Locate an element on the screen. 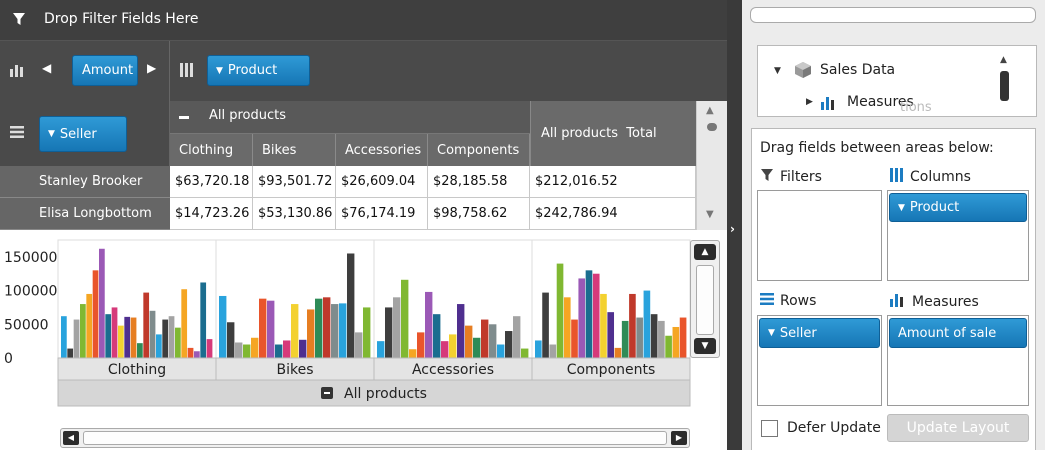  measures-label: Measures is located at coordinates (945, 302).